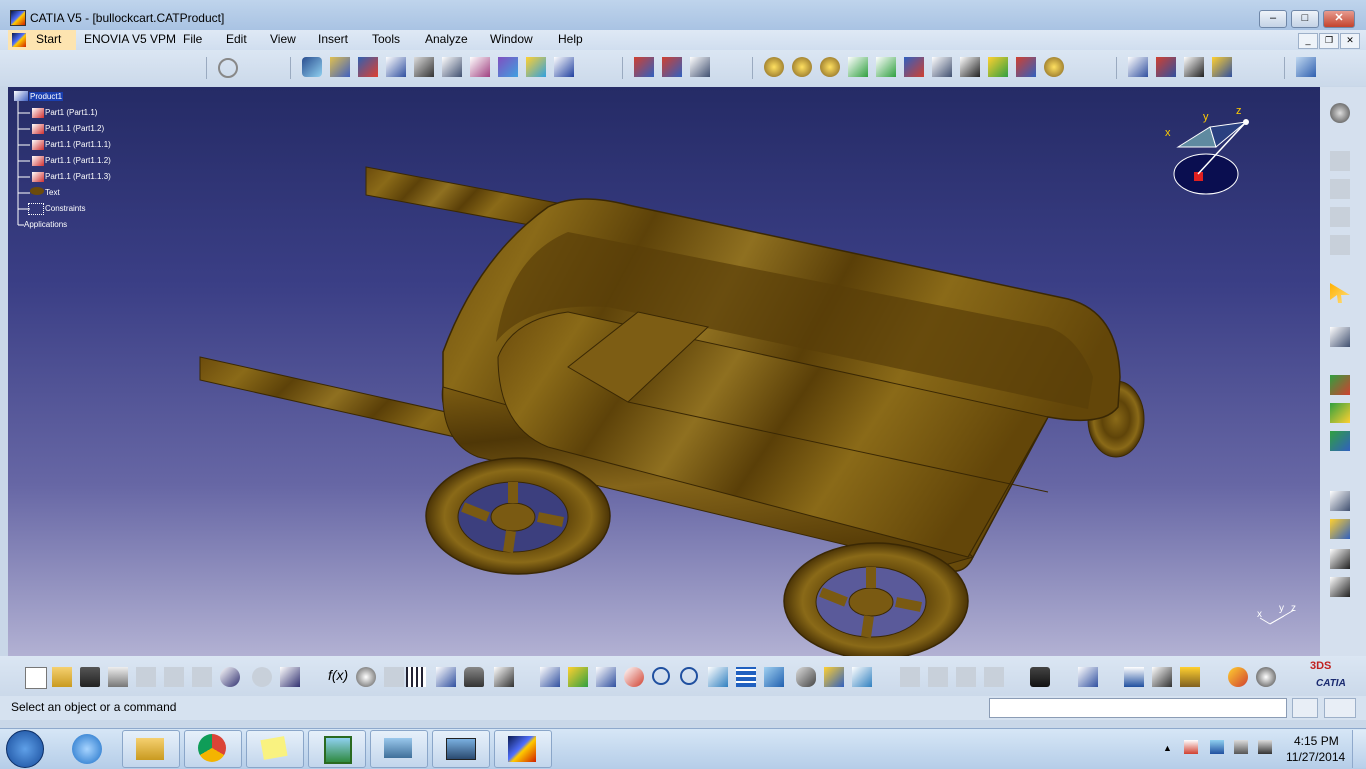 Image resolution: width=1366 pixels, height=769 pixels. Describe the element at coordinates (1218, 157) in the screenshot. I see `compass-widget` at that location.